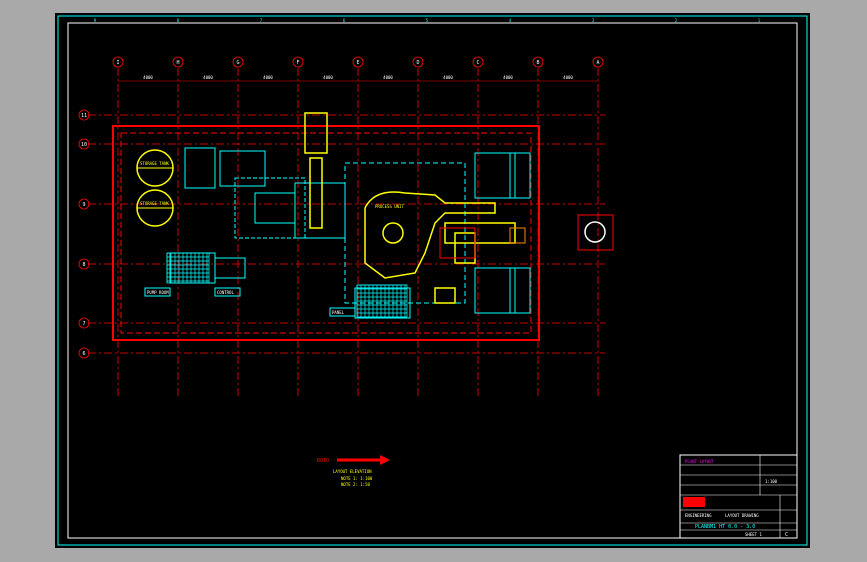  What do you see at coordinates (154, 203) in the screenshot?
I see `tank-2-label: STORAGE TANK` at bounding box center [154, 203].